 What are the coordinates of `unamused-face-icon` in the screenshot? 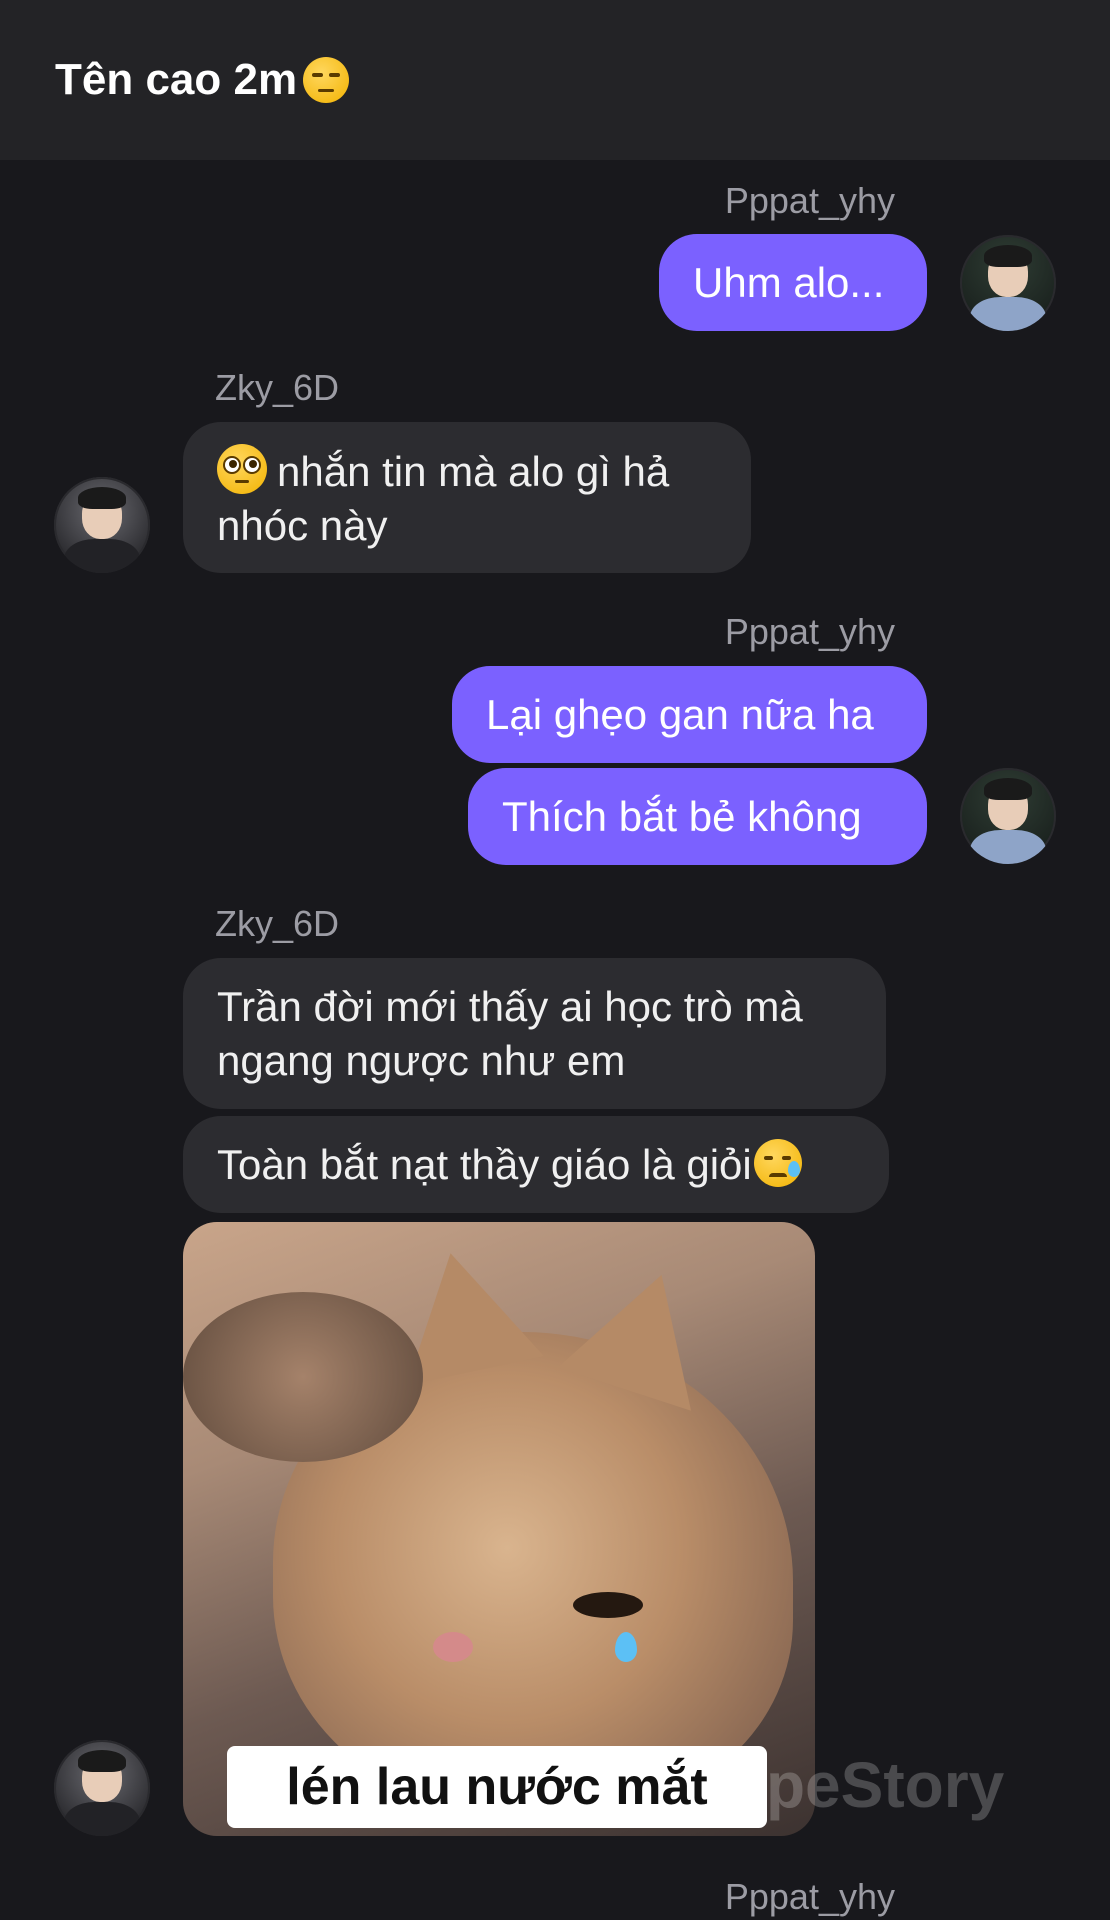 It's located at (326, 80).